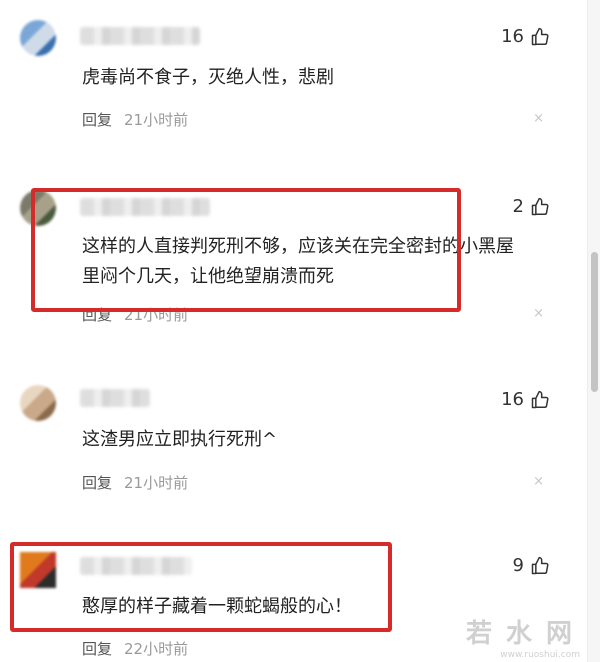  What do you see at coordinates (594, 322) in the screenshot?
I see `scrollbar-thumb` at bounding box center [594, 322].